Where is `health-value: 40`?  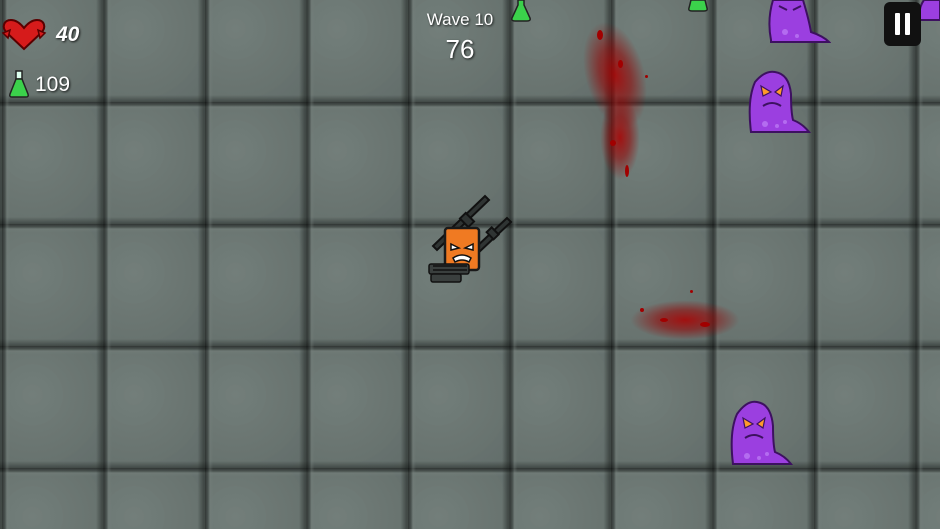
health-value: 40 is located at coordinates (68, 34).